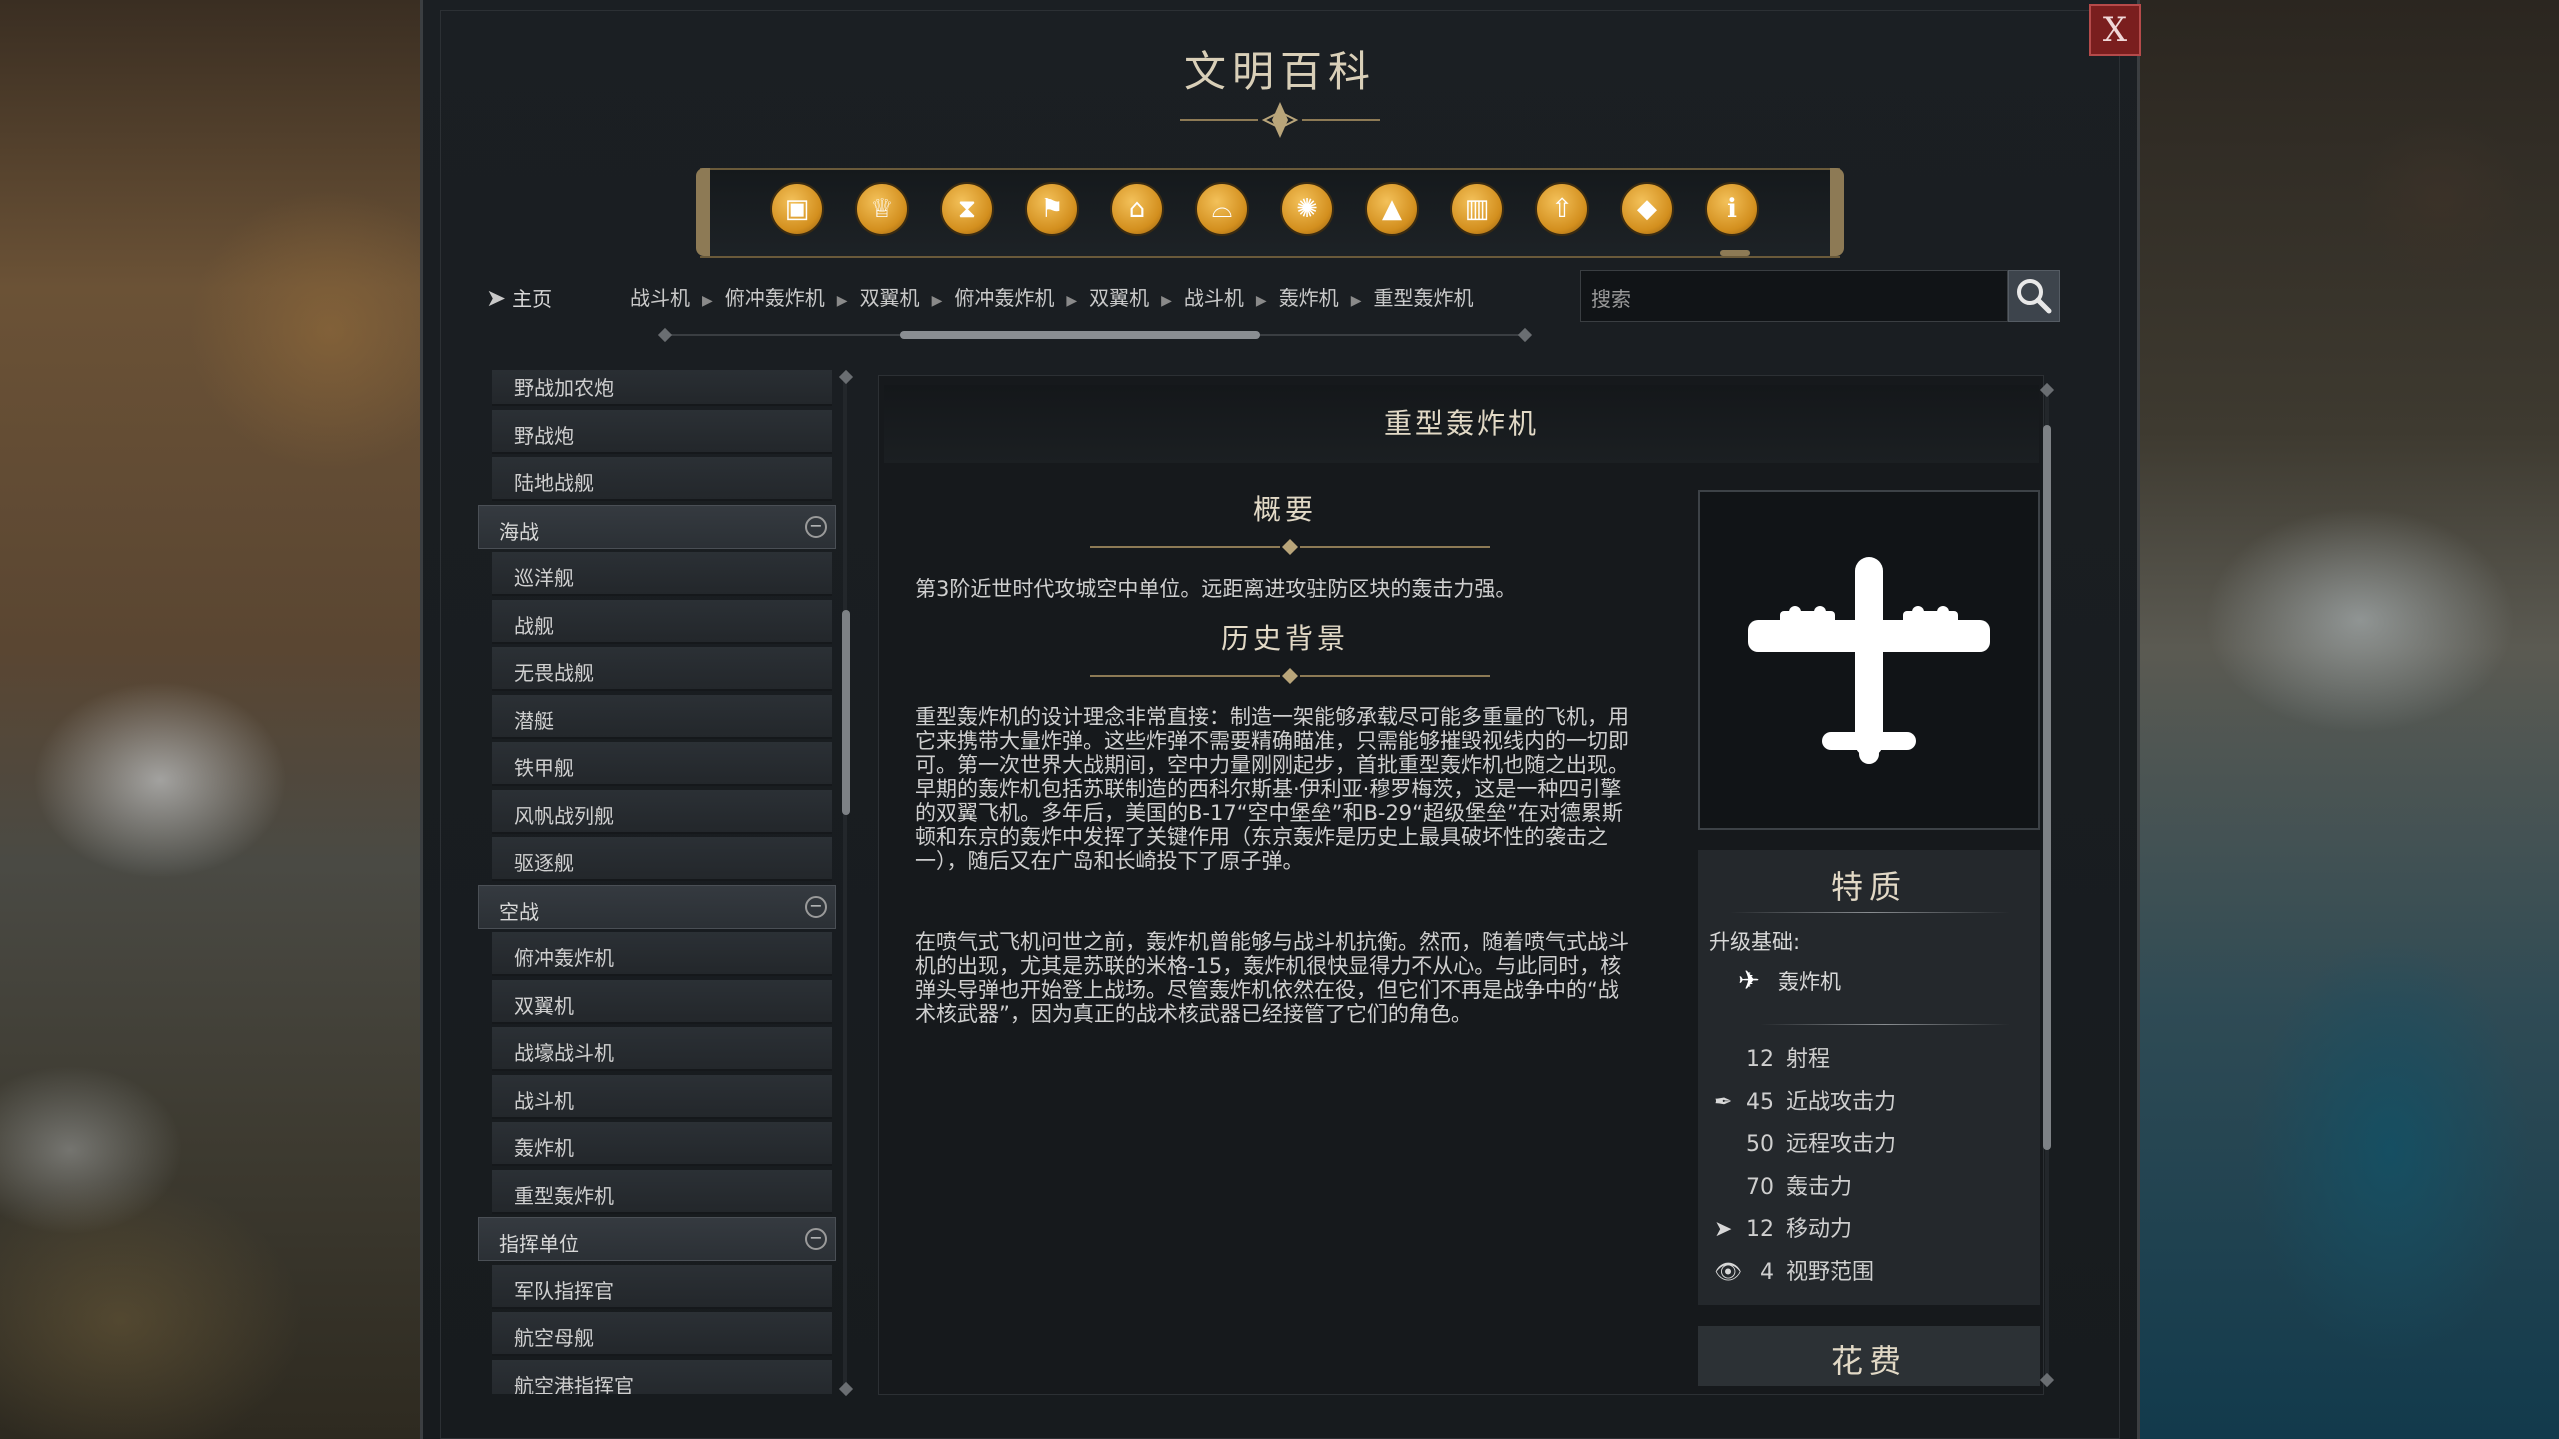  I want to click on stat-label: 移动力, so click(1819, 1229).